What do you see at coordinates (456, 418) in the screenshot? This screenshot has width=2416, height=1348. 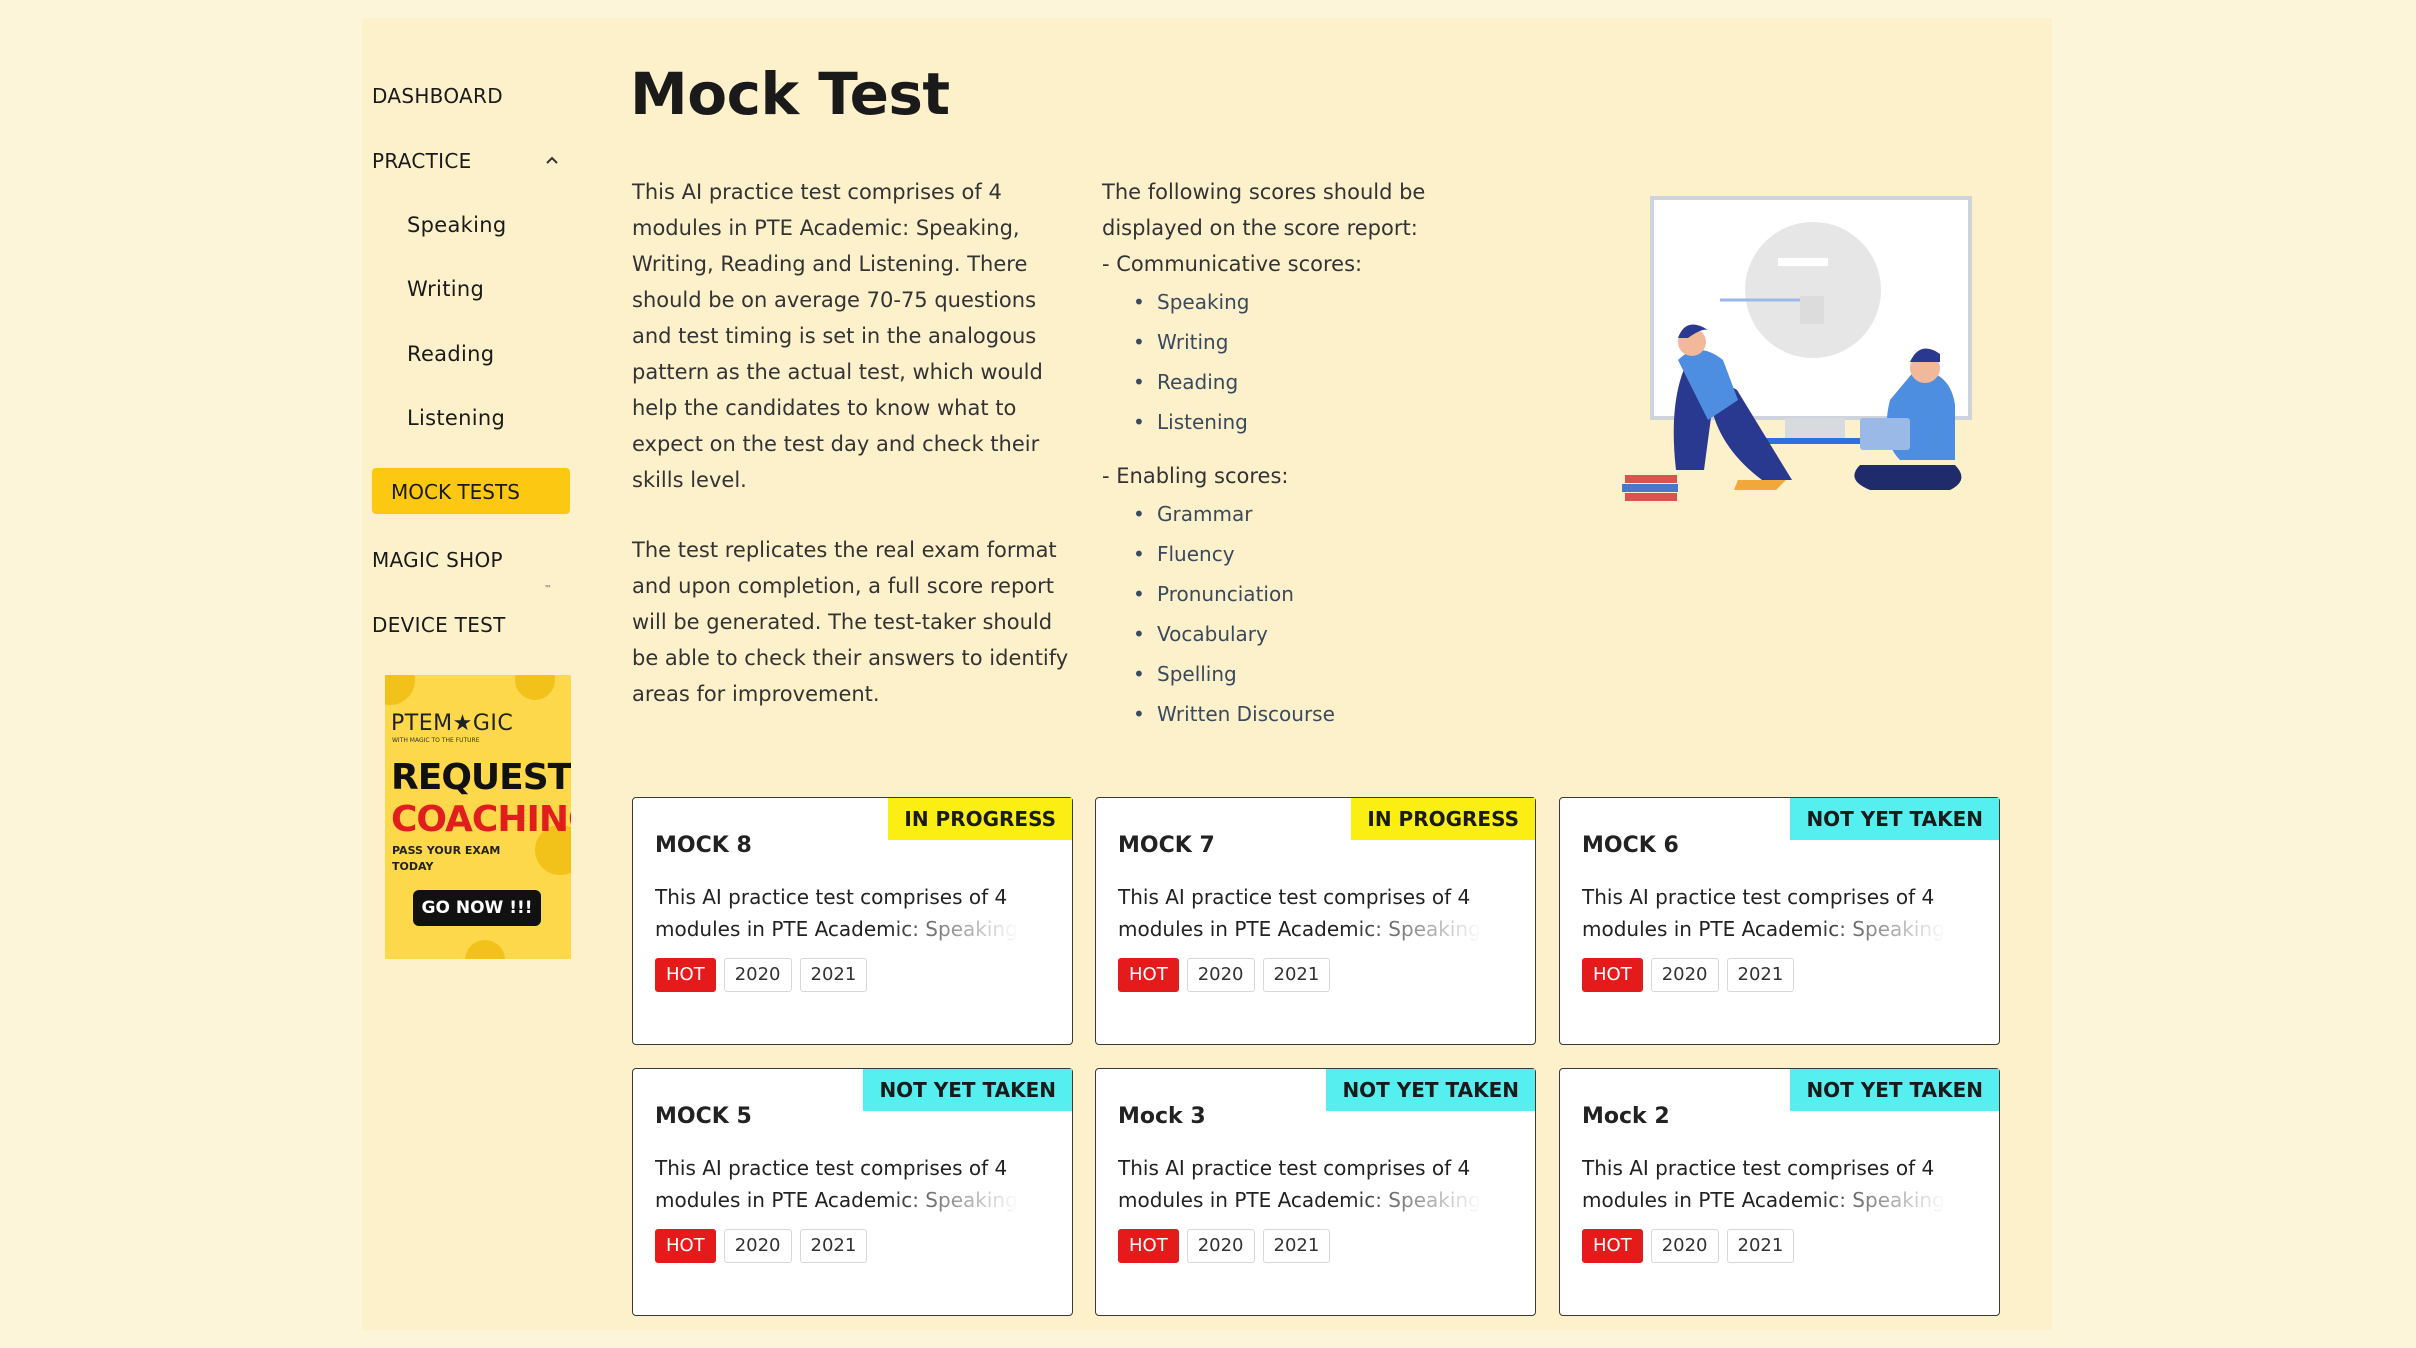 I see `nav-practice-listening: Listening` at bounding box center [456, 418].